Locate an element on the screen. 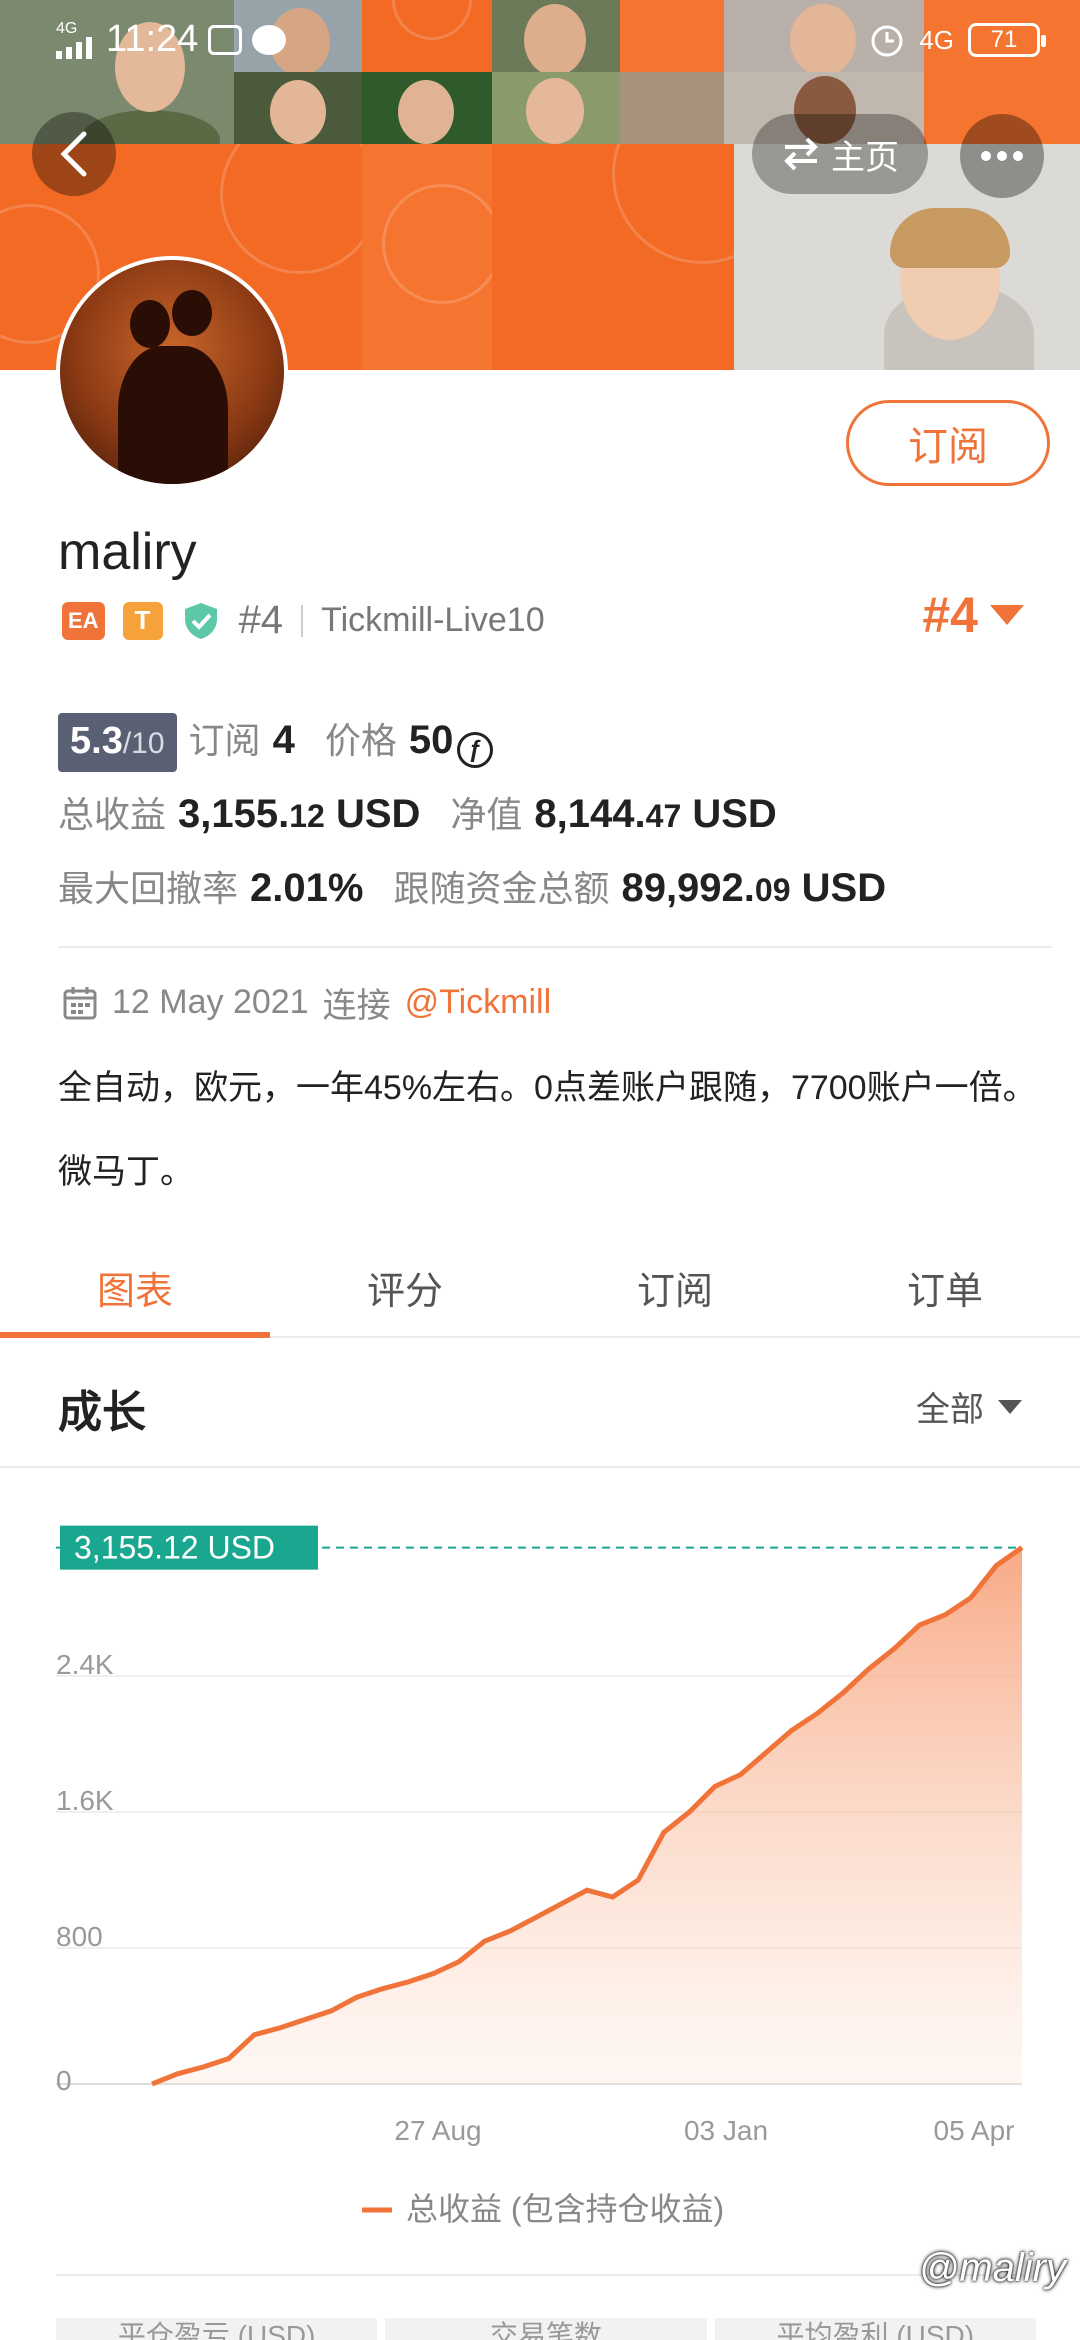 The width and height of the screenshot is (1080, 2340). home-button: 主页 is located at coordinates (840, 154).